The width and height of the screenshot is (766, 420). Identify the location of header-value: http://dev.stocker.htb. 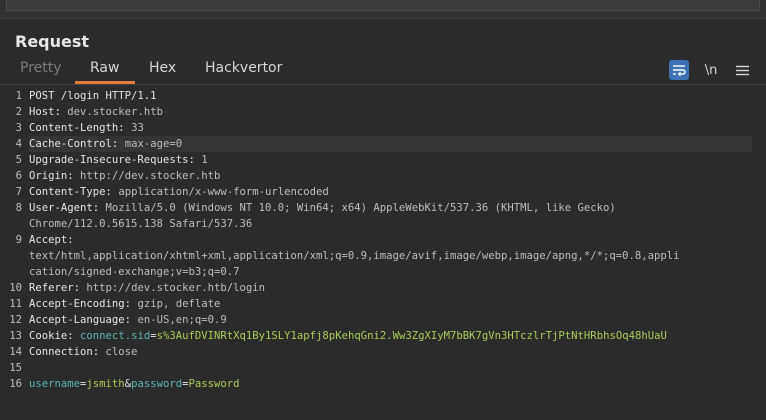
(150, 176).